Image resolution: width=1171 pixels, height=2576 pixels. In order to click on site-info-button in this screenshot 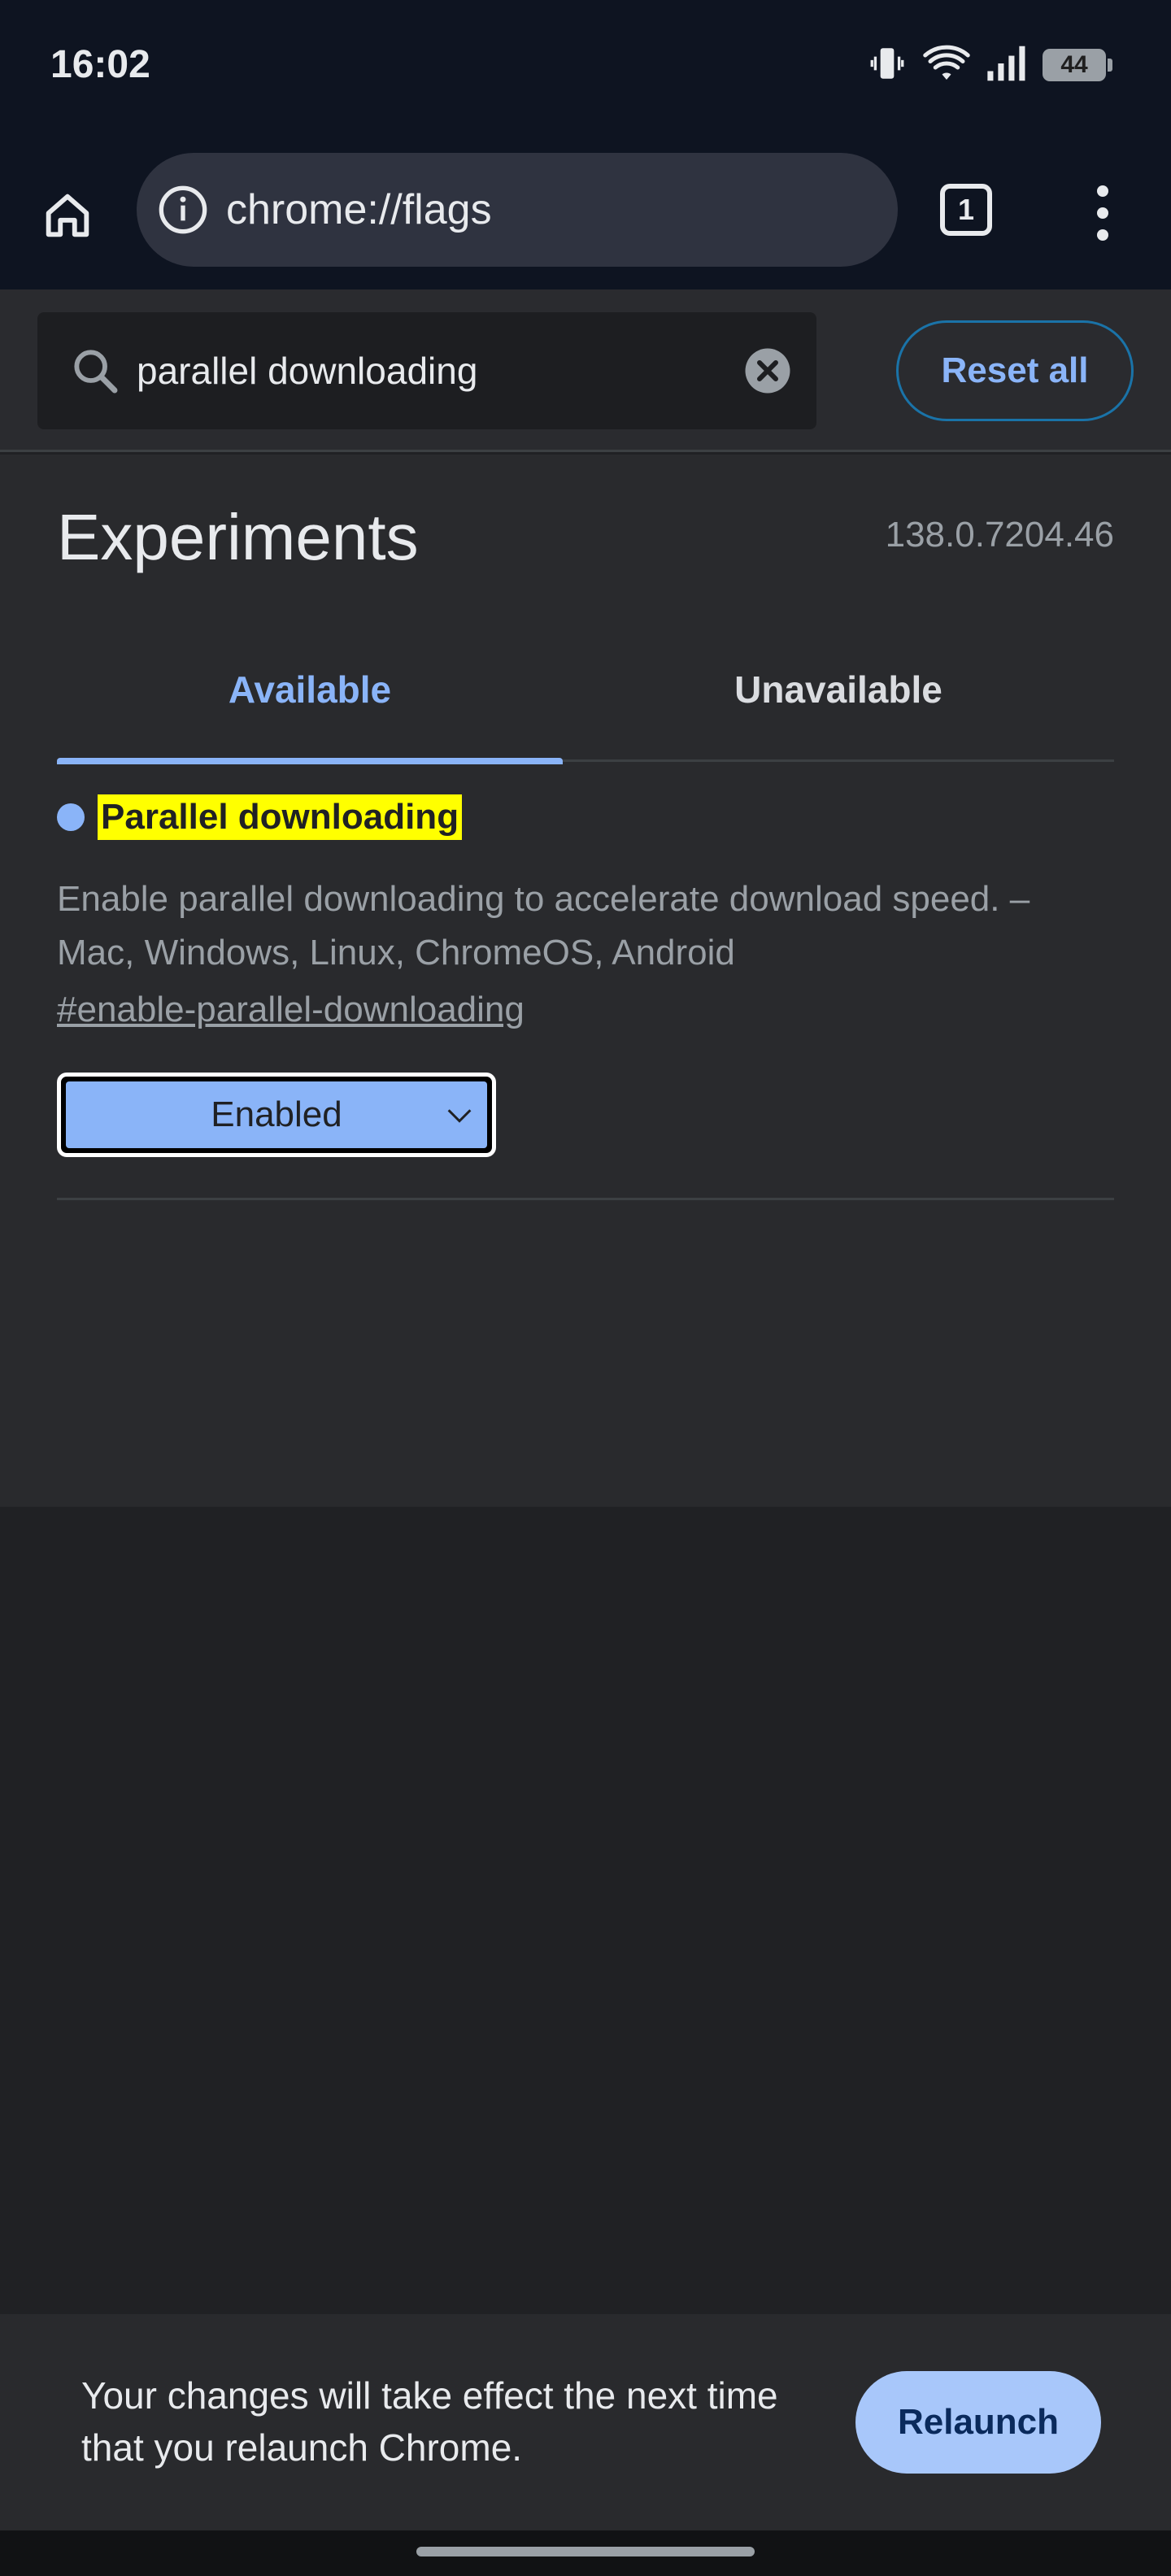, I will do `click(183, 209)`.